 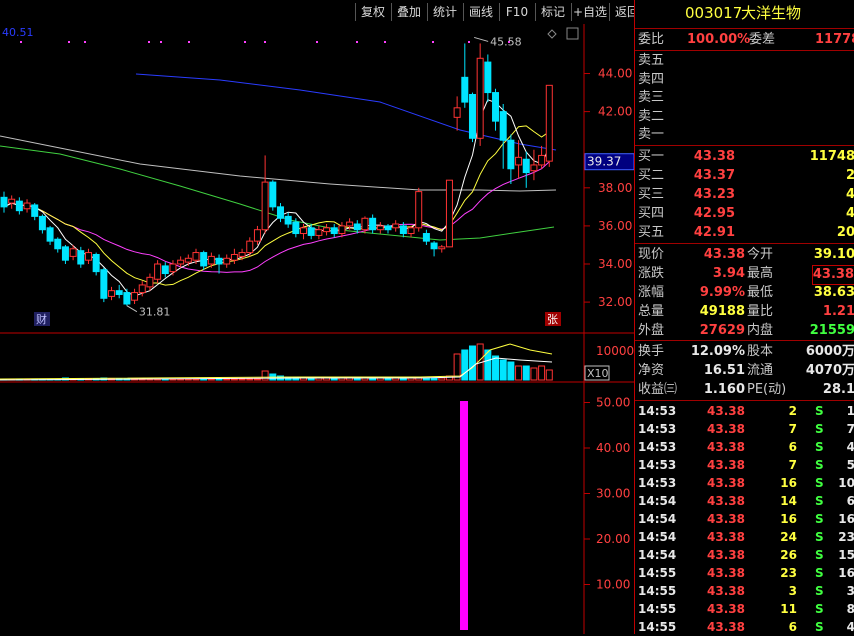 What do you see at coordinates (714, 13) in the screenshot?
I see `stock-code: 003017` at bounding box center [714, 13].